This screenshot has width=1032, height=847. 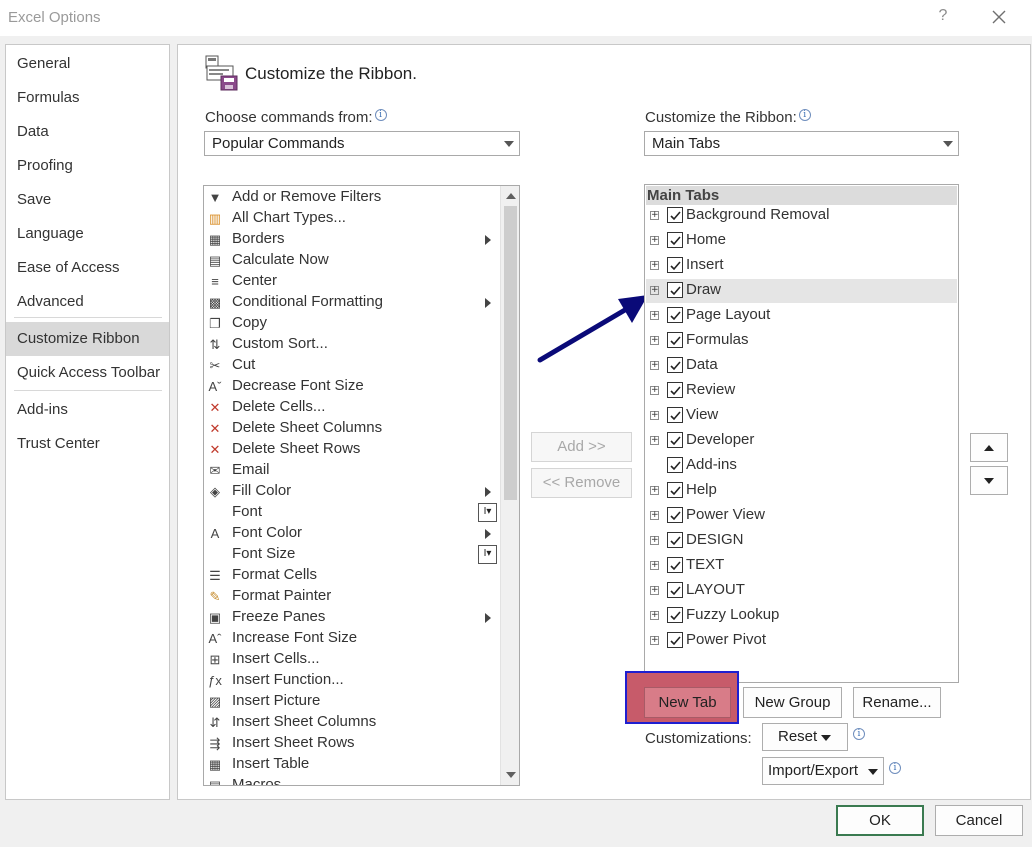 What do you see at coordinates (989, 480) in the screenshot?
I see `move-down-button` at bounding box center [989, 480].